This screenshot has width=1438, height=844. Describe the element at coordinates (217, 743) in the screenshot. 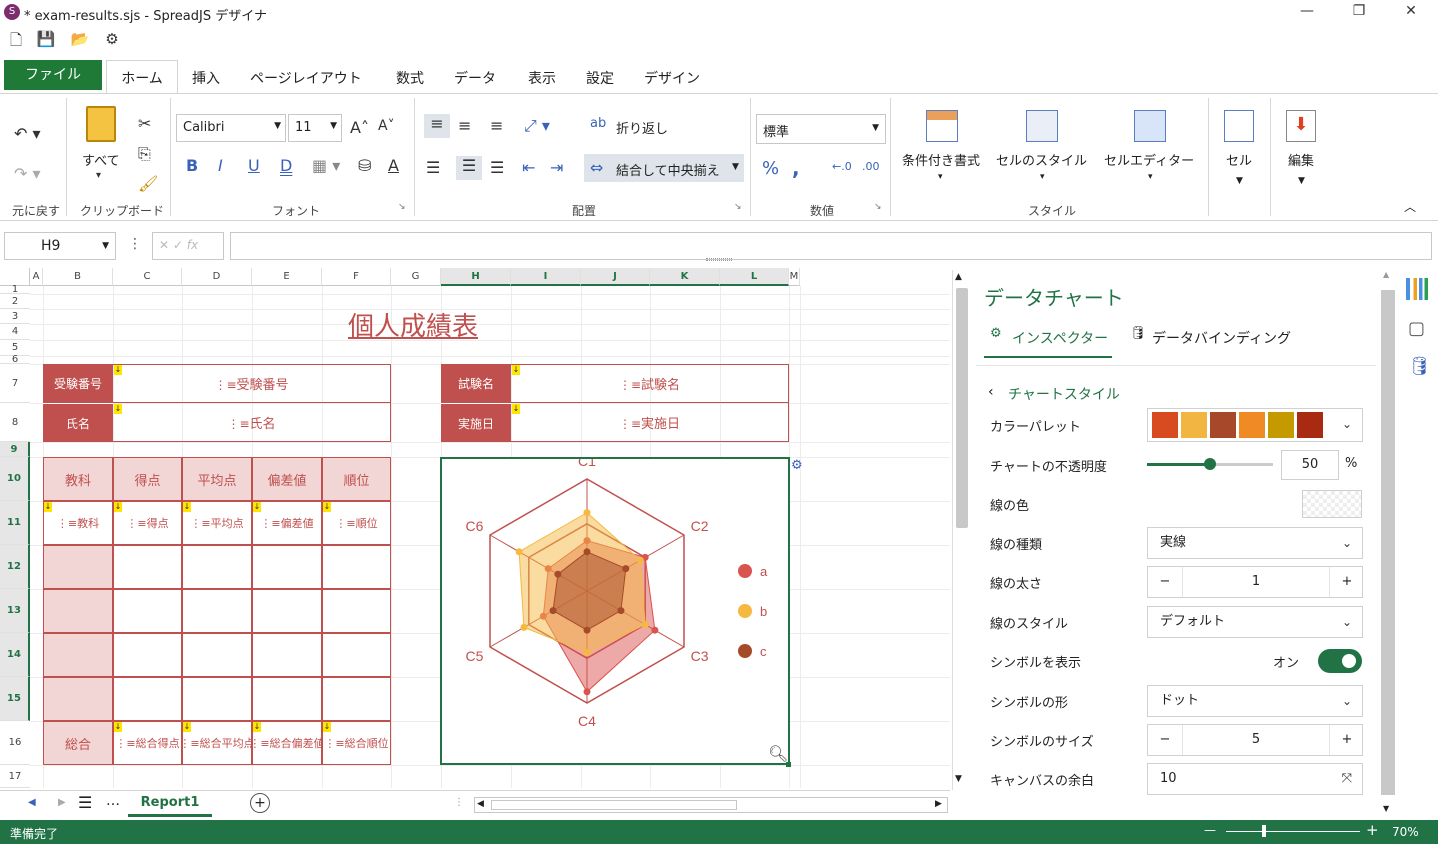

I see `total-binding-cell: ⋮≡総合平均点` at that location.